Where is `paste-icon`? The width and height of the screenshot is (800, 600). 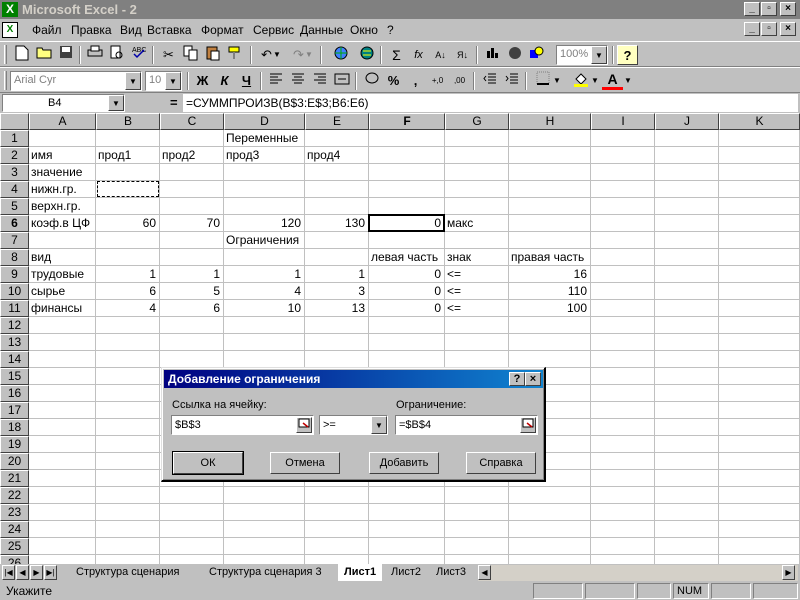 paste-icon is located at coordinates (212, 55).